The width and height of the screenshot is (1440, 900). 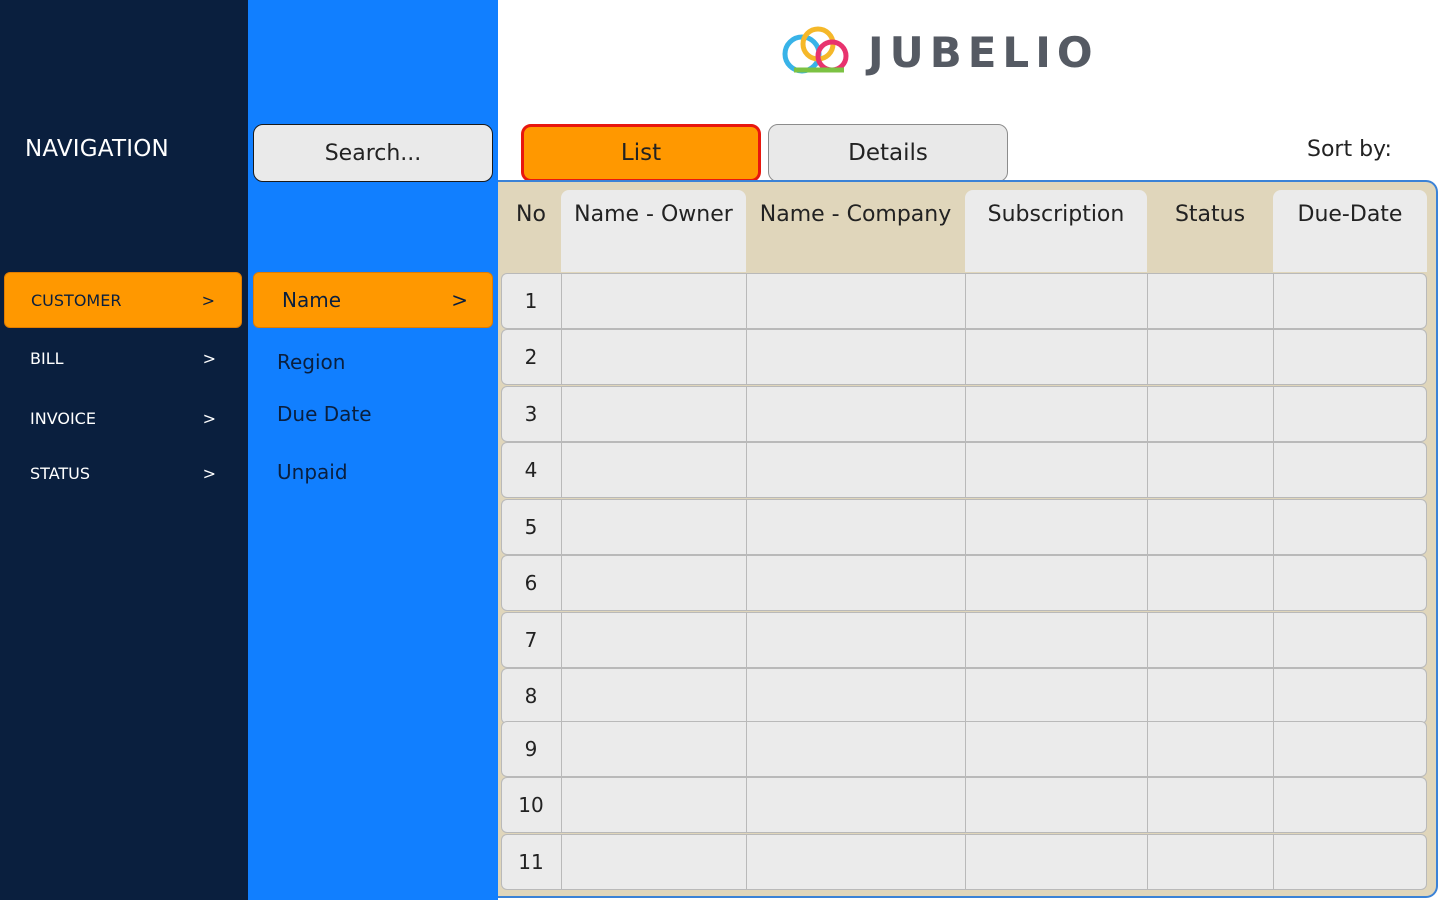 What do you see at coordinates (531, 862) in the screenshot?
I see `row-number: 11` at bounding box center [531, 862].